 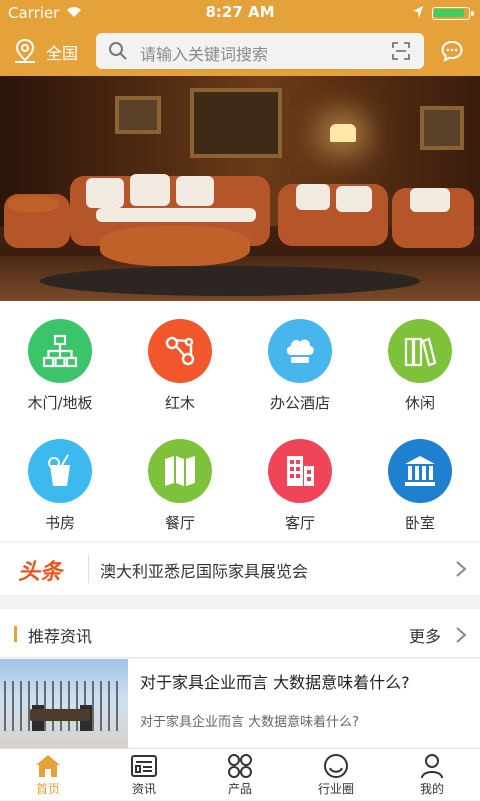 What do you see at coordinates (180, 471) in the screenshot?
I see `map-fold-icon` at bounding box center [180, 471].